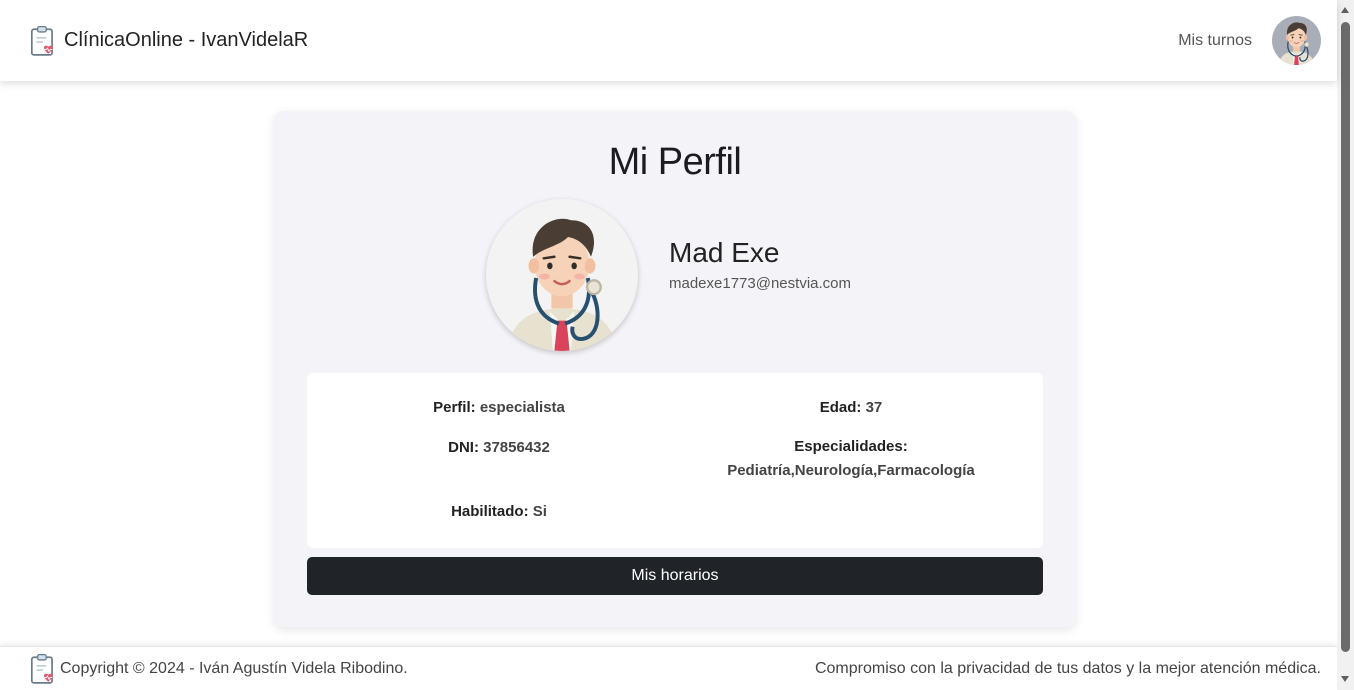 This screenshot has width=1354, height=690. What do you see at coordinates (874, 407) in the screenshot?
I see `edad-value: 37` at bounding box center [874, 407].